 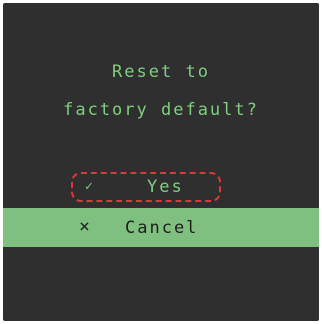 What do you see at coordinates (161, 110) in the screenshot?
I see `prompt-text-line-2: factory default?` at bounding box center [161, 110].